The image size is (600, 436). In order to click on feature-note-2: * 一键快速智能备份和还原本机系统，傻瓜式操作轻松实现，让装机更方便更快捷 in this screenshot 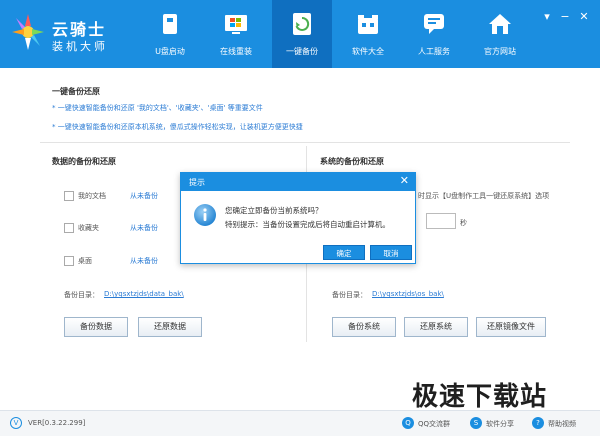, I will do `click(177, 127)`.